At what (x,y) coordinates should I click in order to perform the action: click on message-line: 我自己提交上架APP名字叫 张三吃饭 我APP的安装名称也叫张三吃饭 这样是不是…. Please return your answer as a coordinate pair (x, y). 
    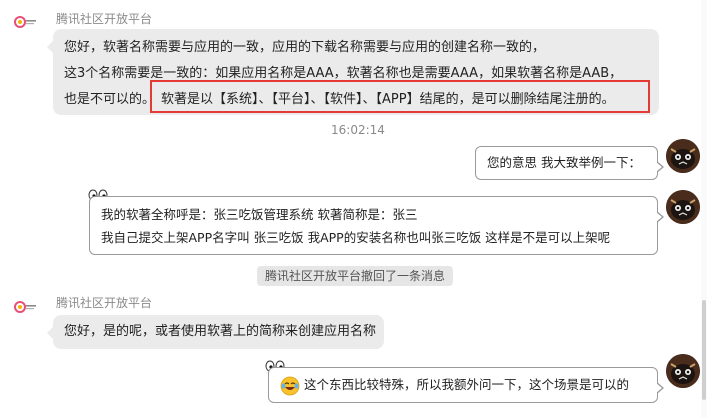
    Looking at the image, I should click on (356, 237).